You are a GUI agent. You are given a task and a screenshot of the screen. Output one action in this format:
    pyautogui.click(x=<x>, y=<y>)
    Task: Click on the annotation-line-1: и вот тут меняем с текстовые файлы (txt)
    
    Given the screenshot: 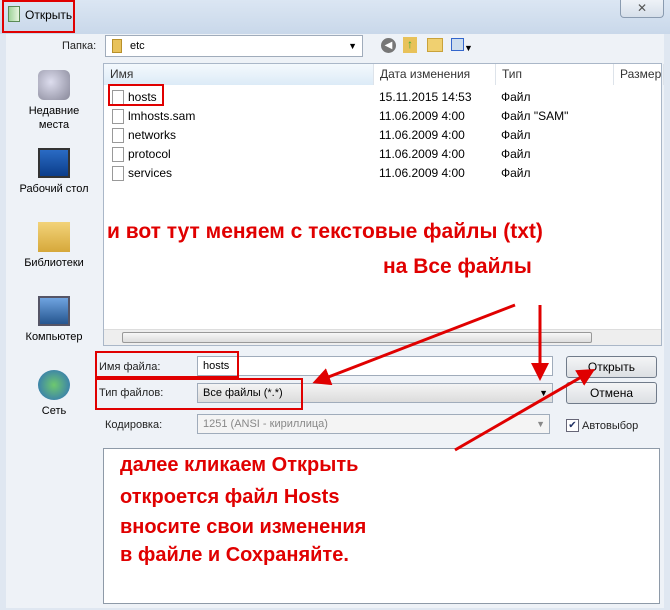 What is the action you would take?
    pyautogui.click(x=325, y=231)
    